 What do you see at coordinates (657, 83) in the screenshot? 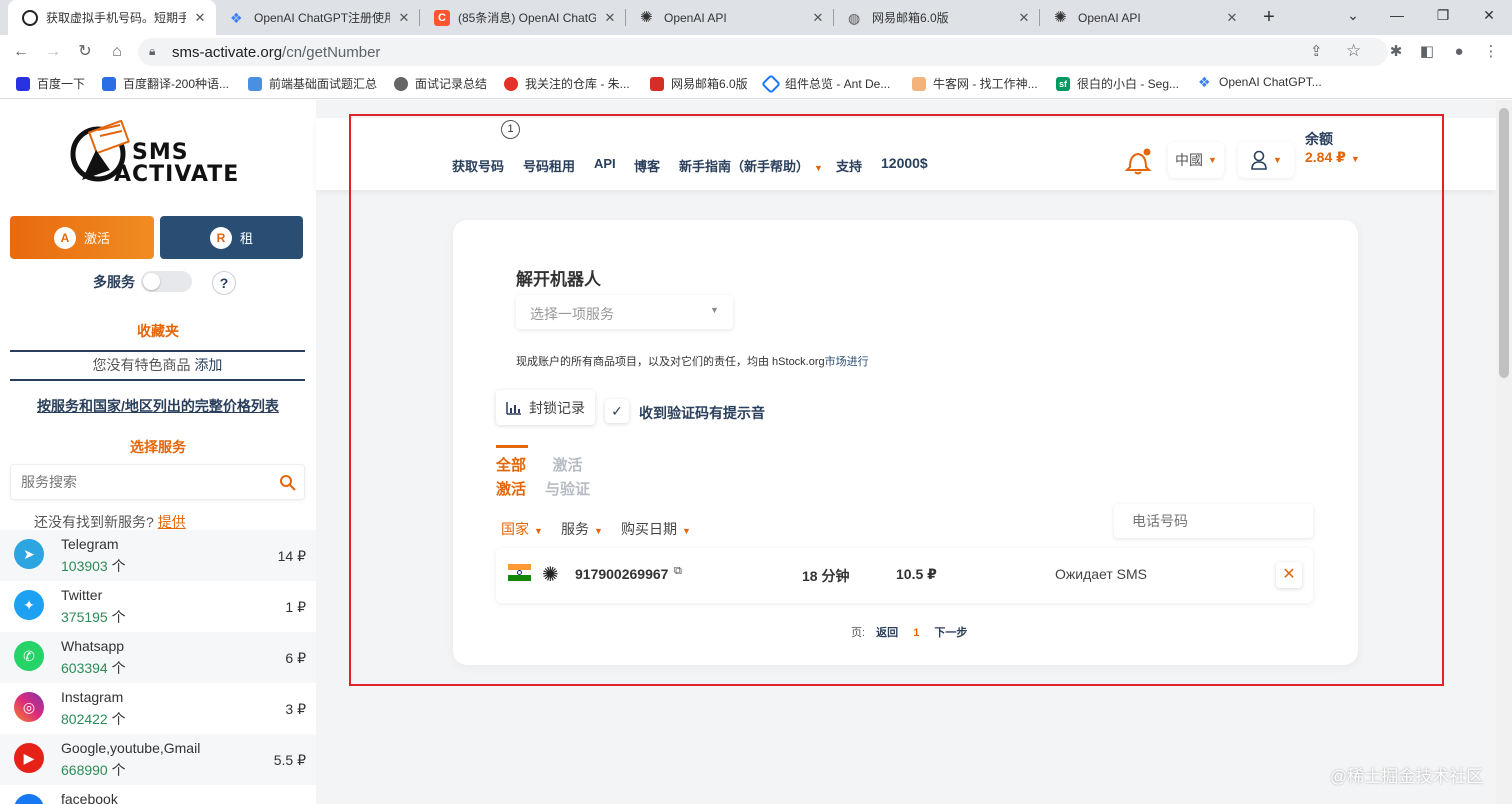
I see `netease-mail-icon` at bounding box center [657, 83].